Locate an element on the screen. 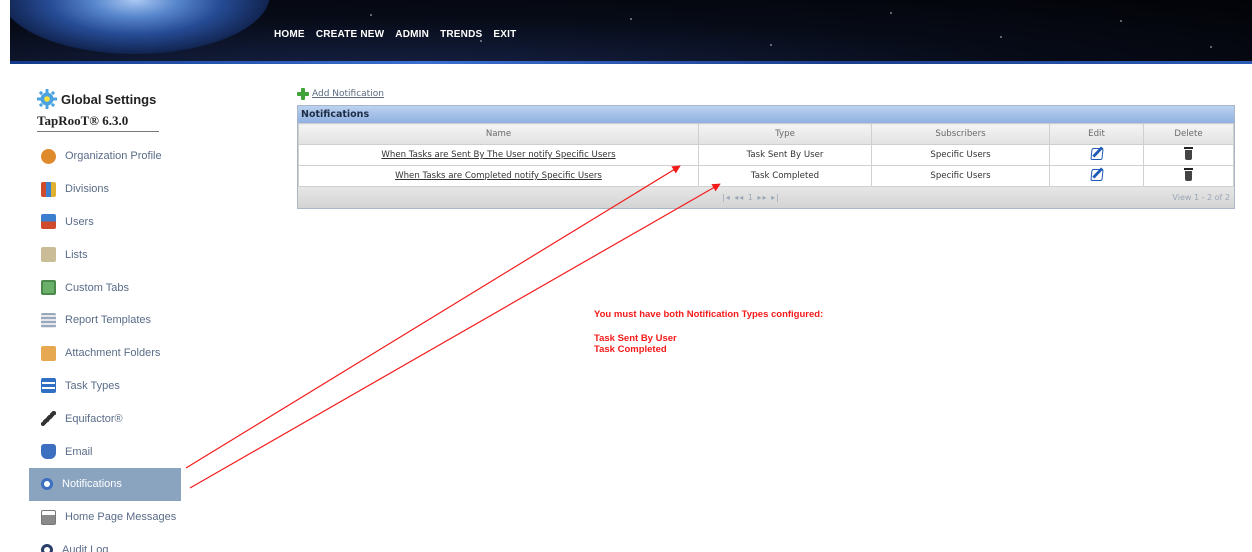  grid-pager: |◂ ◂◂ 1 ▸▸ ▸| View 1 - 2 of 2 is located at coordinates (766, 197).